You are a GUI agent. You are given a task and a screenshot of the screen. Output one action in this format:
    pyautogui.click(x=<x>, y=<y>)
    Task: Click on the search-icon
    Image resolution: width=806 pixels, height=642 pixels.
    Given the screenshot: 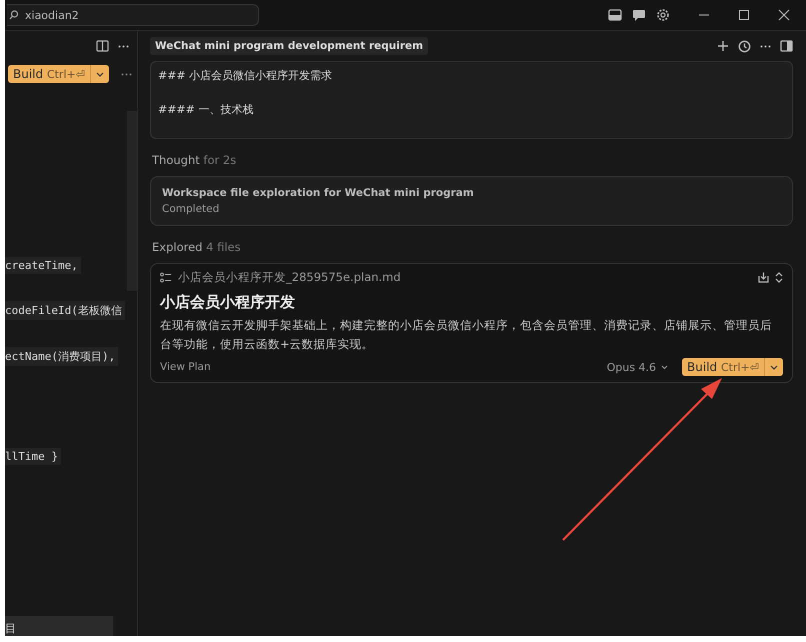 What is the action you would take?
    pyautogui.click(x=14, y=15)
    